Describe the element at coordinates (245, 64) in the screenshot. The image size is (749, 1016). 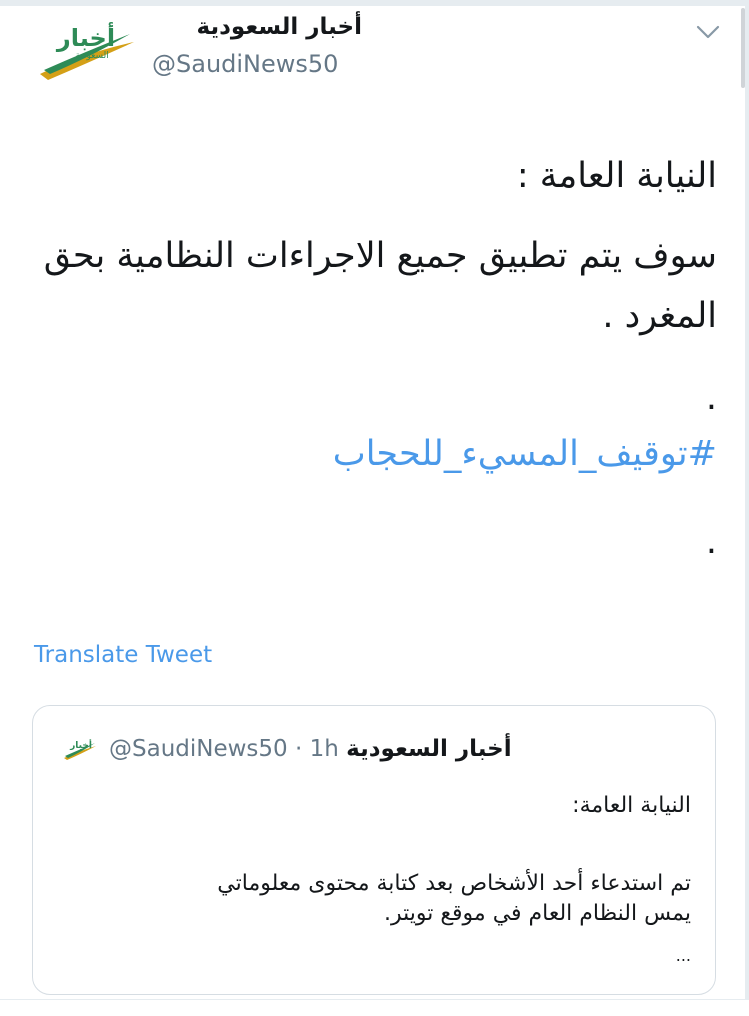
I see `author-handle: @SaudiNews50` at that location.